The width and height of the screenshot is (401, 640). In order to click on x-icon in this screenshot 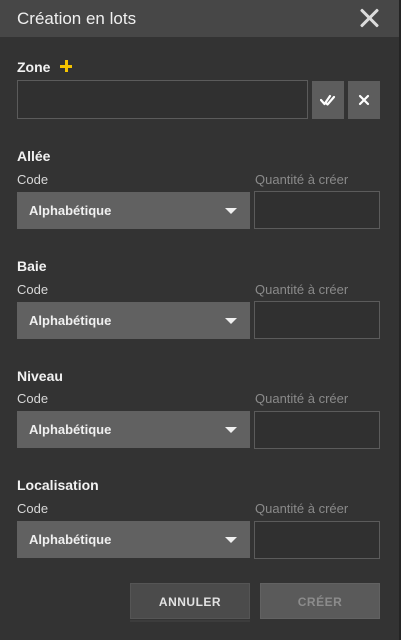, I will do `click(364, 100)`.